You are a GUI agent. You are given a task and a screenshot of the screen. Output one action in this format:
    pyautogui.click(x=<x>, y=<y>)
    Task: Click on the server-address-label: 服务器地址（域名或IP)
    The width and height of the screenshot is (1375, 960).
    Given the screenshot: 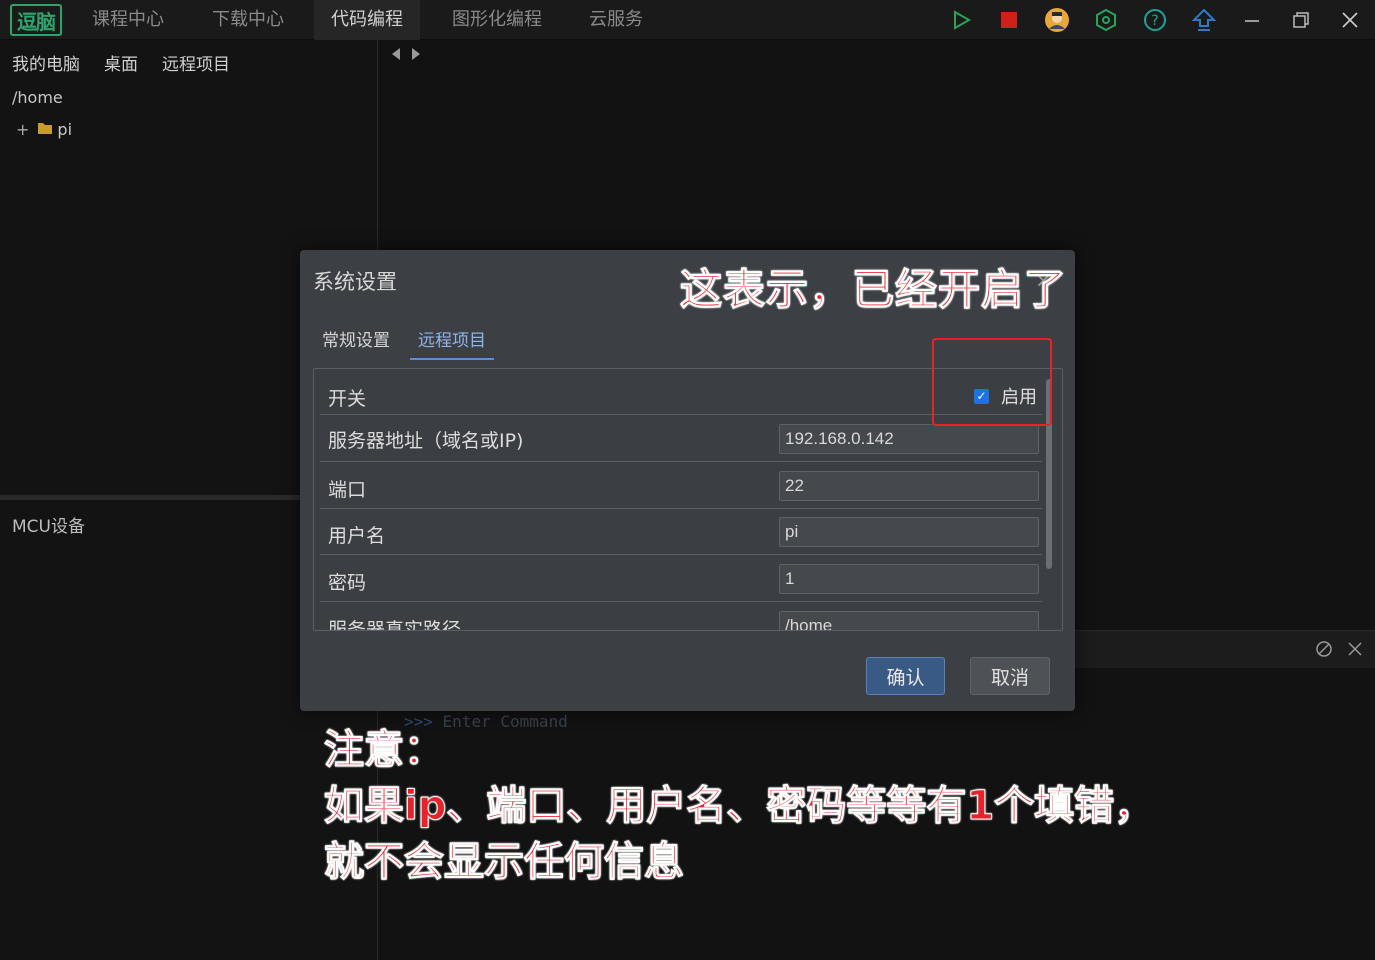 What is the action you would take?
    pyautogui.click(x=426, y=441)
    